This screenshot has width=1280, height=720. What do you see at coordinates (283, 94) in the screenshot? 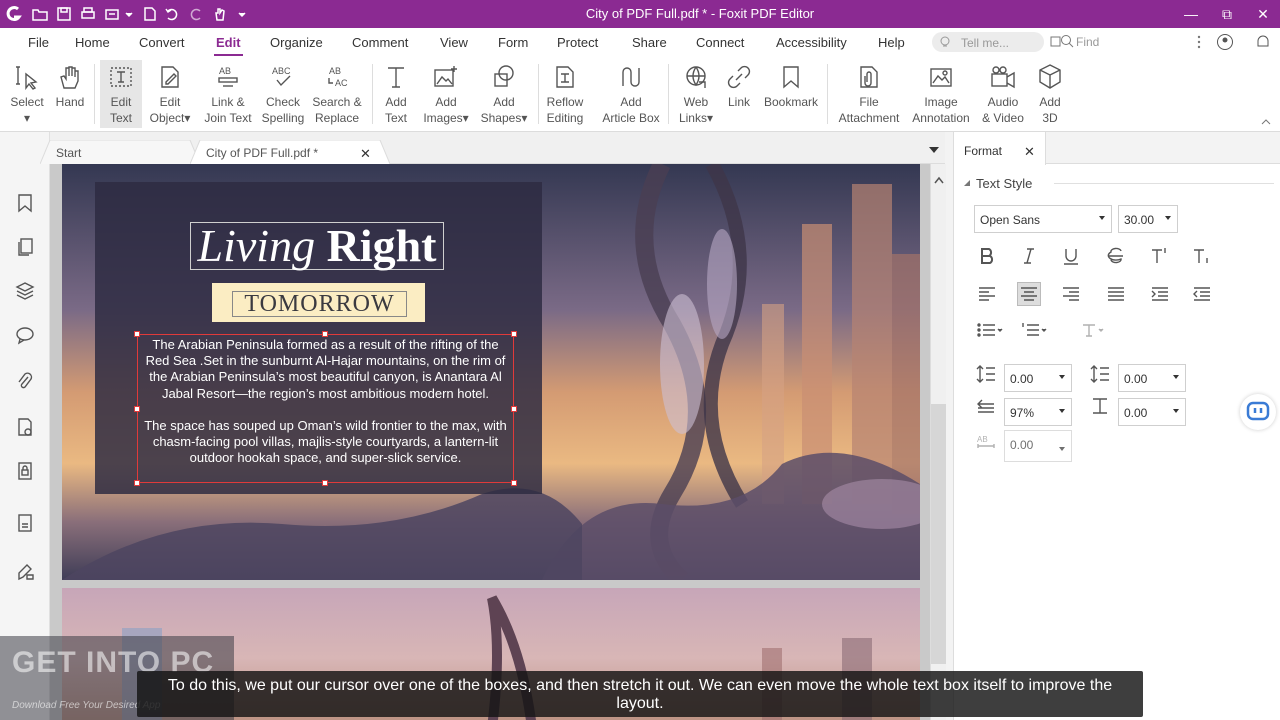
I see `check-spelling-button: ABC Check Spelling` at bounding box center [283, 94].